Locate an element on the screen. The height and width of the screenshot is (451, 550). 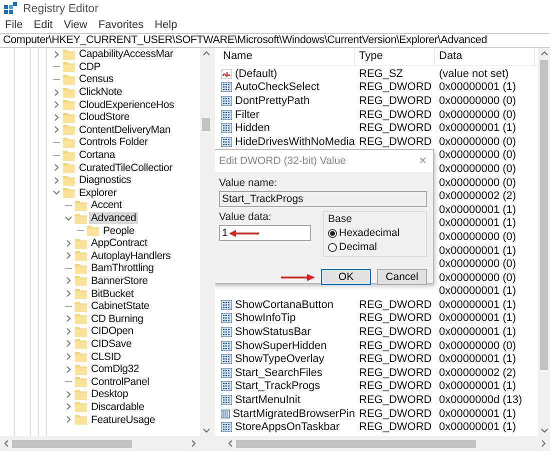
tree-item: CLSID is located at coordinates (106, 356).